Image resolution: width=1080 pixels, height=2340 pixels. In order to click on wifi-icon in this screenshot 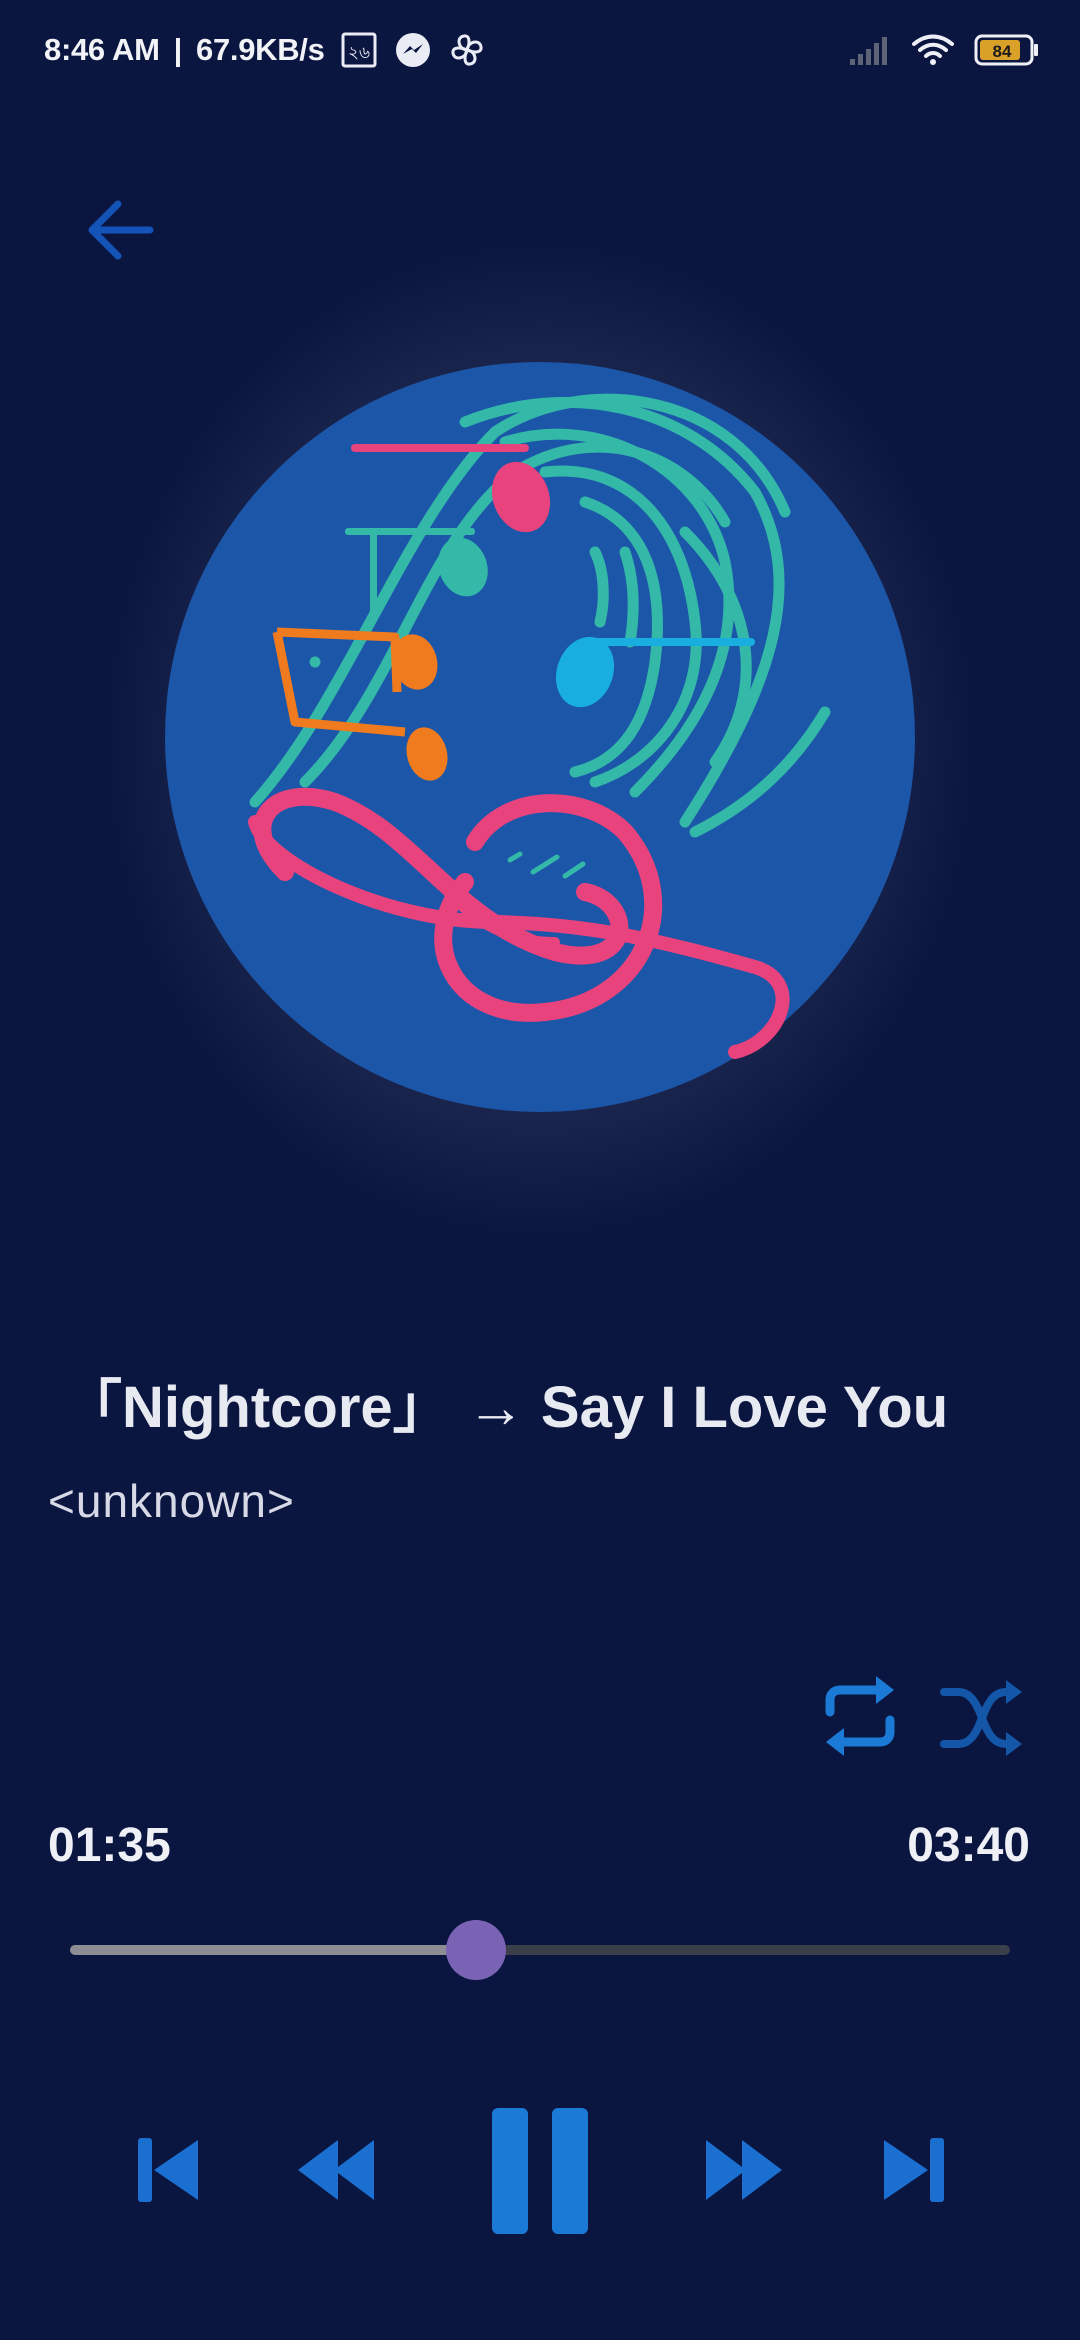, I will do `click(933, 52)`.